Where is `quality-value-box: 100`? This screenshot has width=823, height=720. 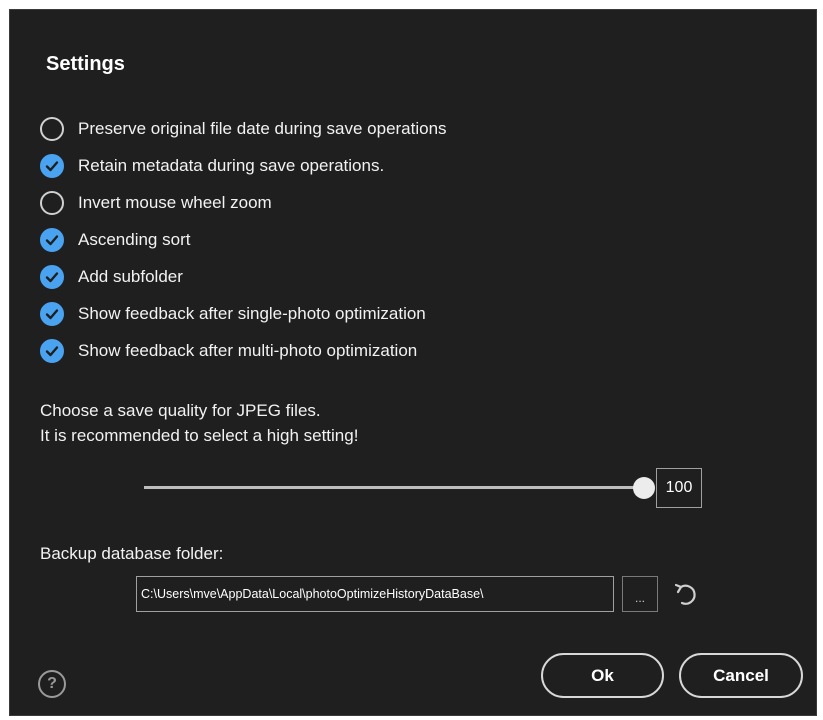 quality-value-box: 100 is located at coordinates (679, 488).